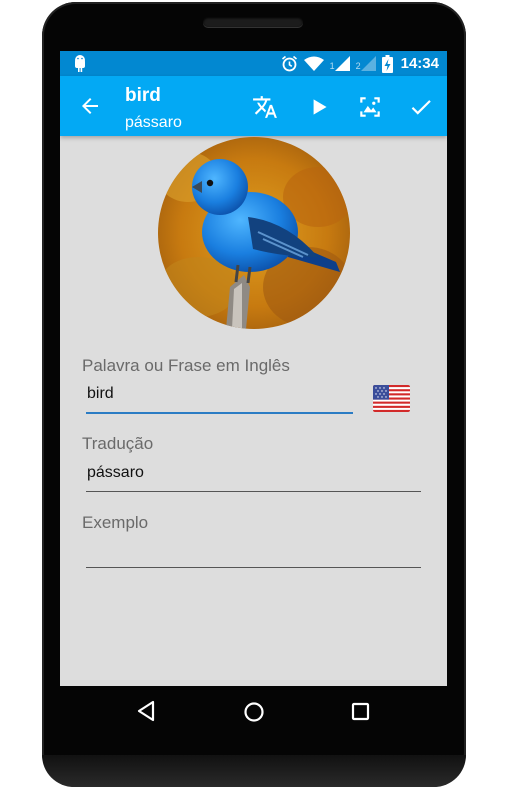 This screenshot has height=800, width=507. I want to click on page-subtitle: pássaro, so click(153, 122).